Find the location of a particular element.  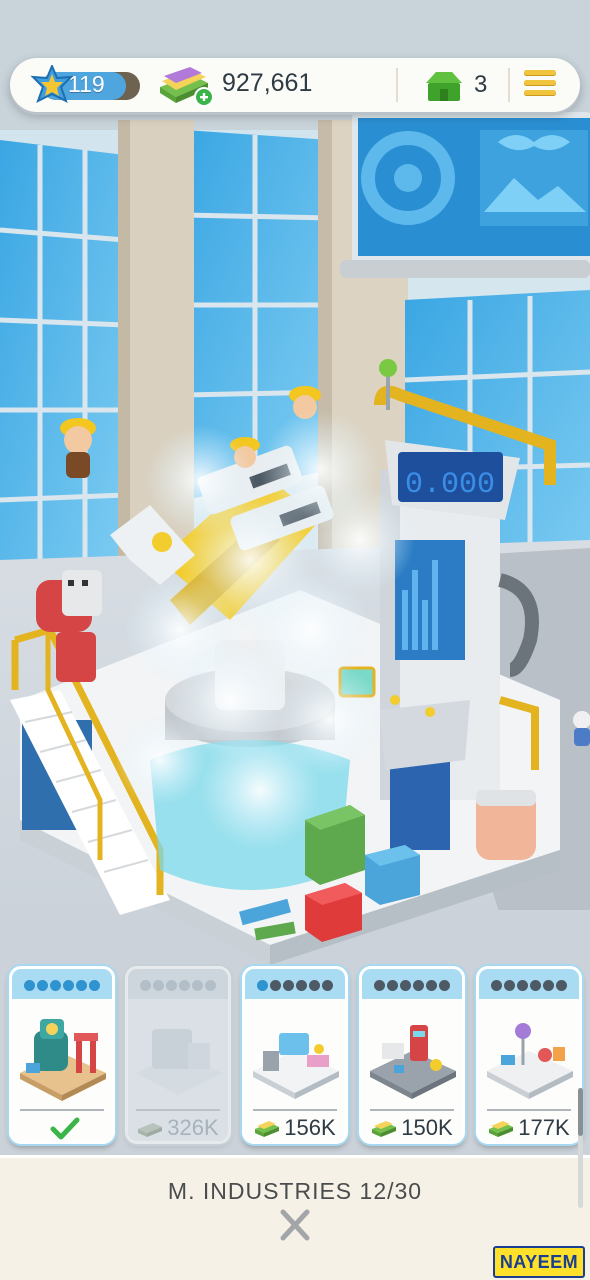

house-icon is located at coordinates (444, 86).